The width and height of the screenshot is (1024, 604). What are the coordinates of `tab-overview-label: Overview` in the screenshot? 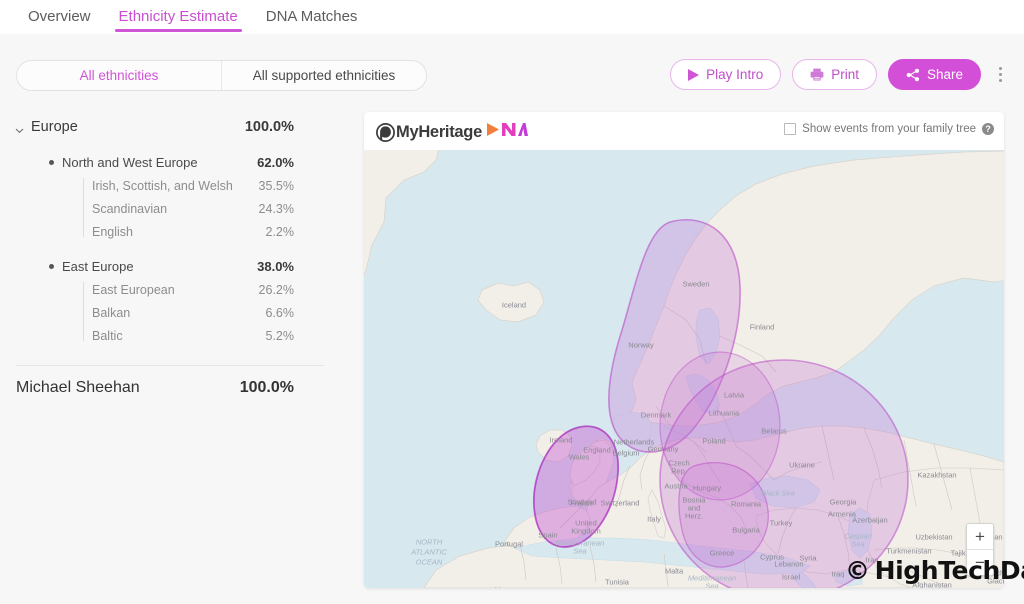 It's located at (59, 16).